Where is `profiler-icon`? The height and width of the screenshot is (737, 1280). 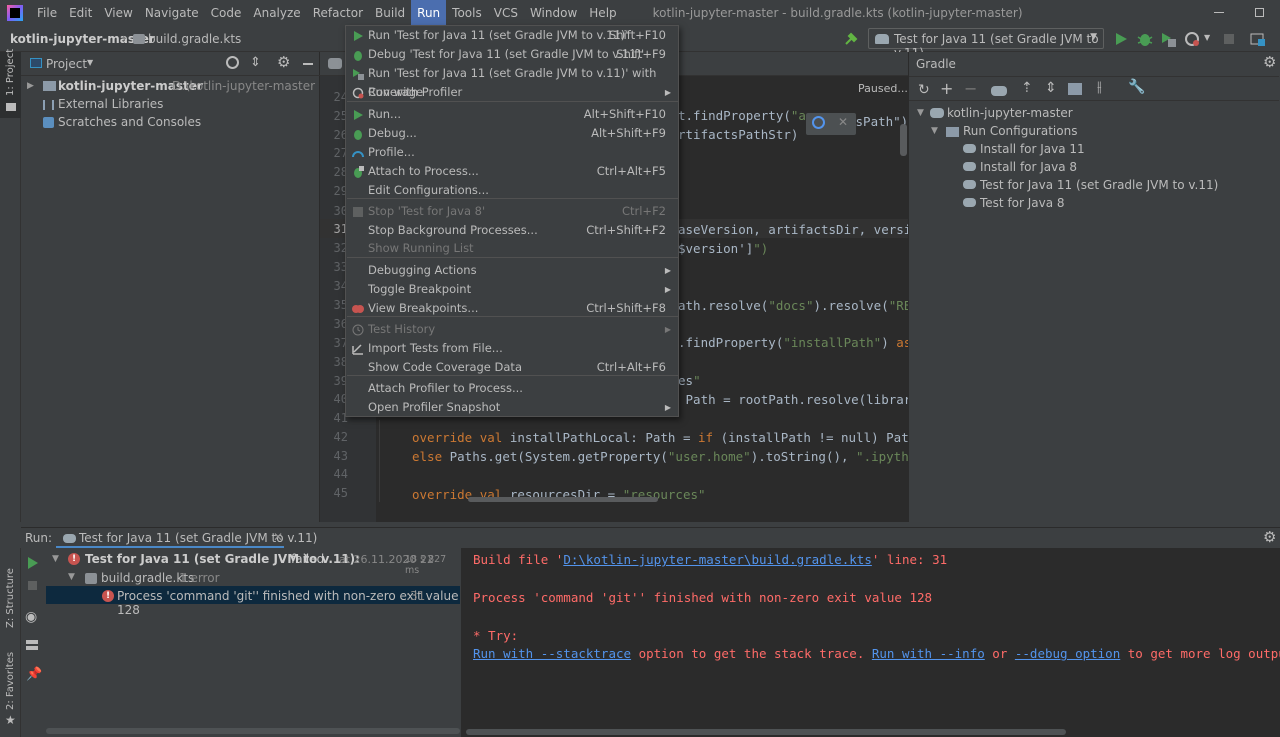
profiler-icon is located at coordinates (1192, 39).